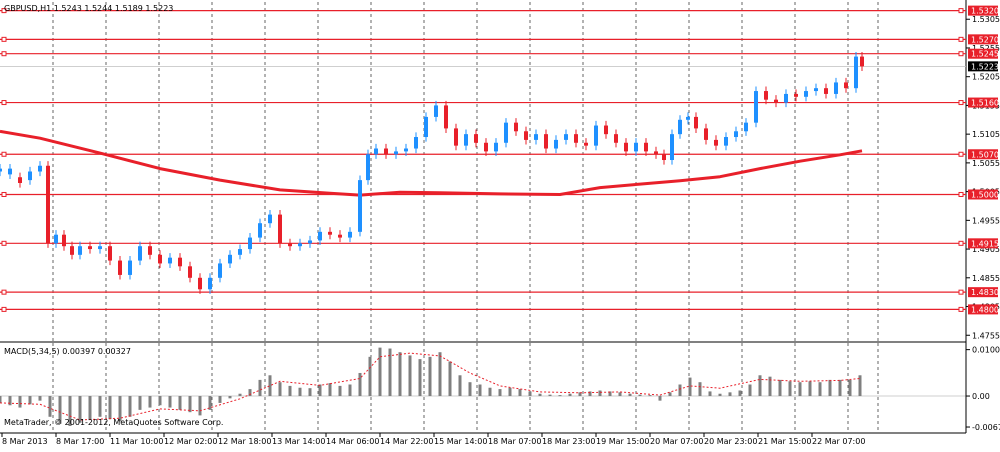 Image resolution: width=1000 pixels, height=452 pixels. I want to click on time-tick-label: 18 Mar 23:00, so click(568, 441).